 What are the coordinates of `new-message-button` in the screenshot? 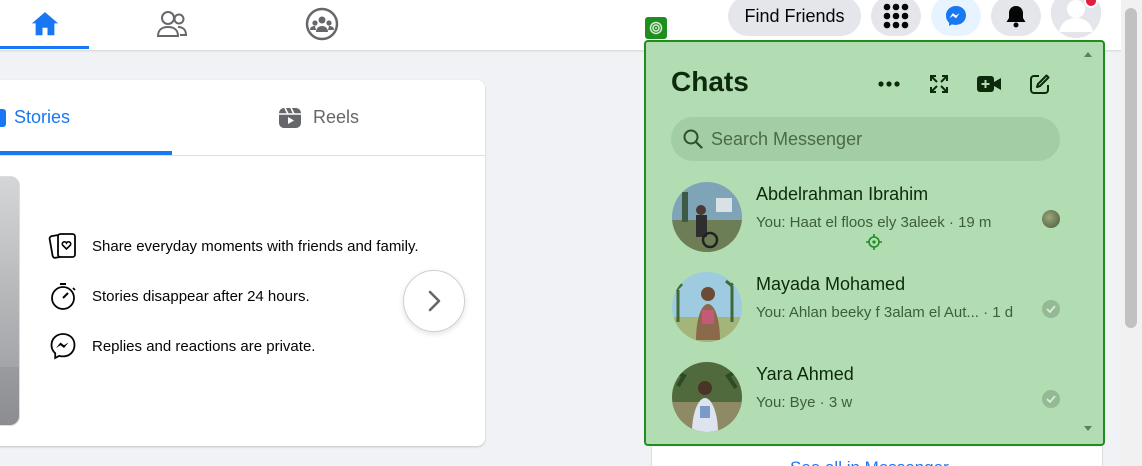 It's located at (1040, 84).